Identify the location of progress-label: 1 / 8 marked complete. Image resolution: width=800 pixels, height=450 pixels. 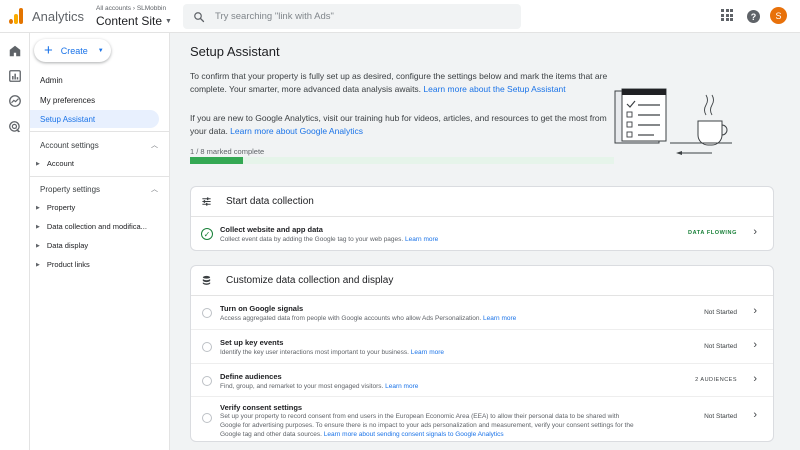
(227, 151).